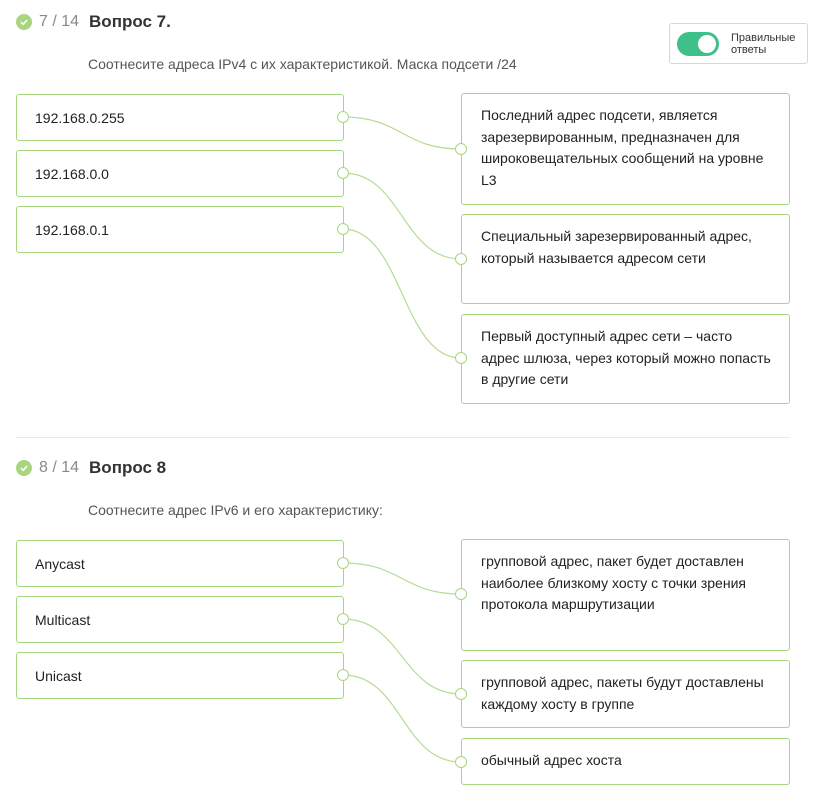  Describe the element at coordinates (180, 173) in the screenshot. I see `match-left-item: 192.168.0.0` at that location.